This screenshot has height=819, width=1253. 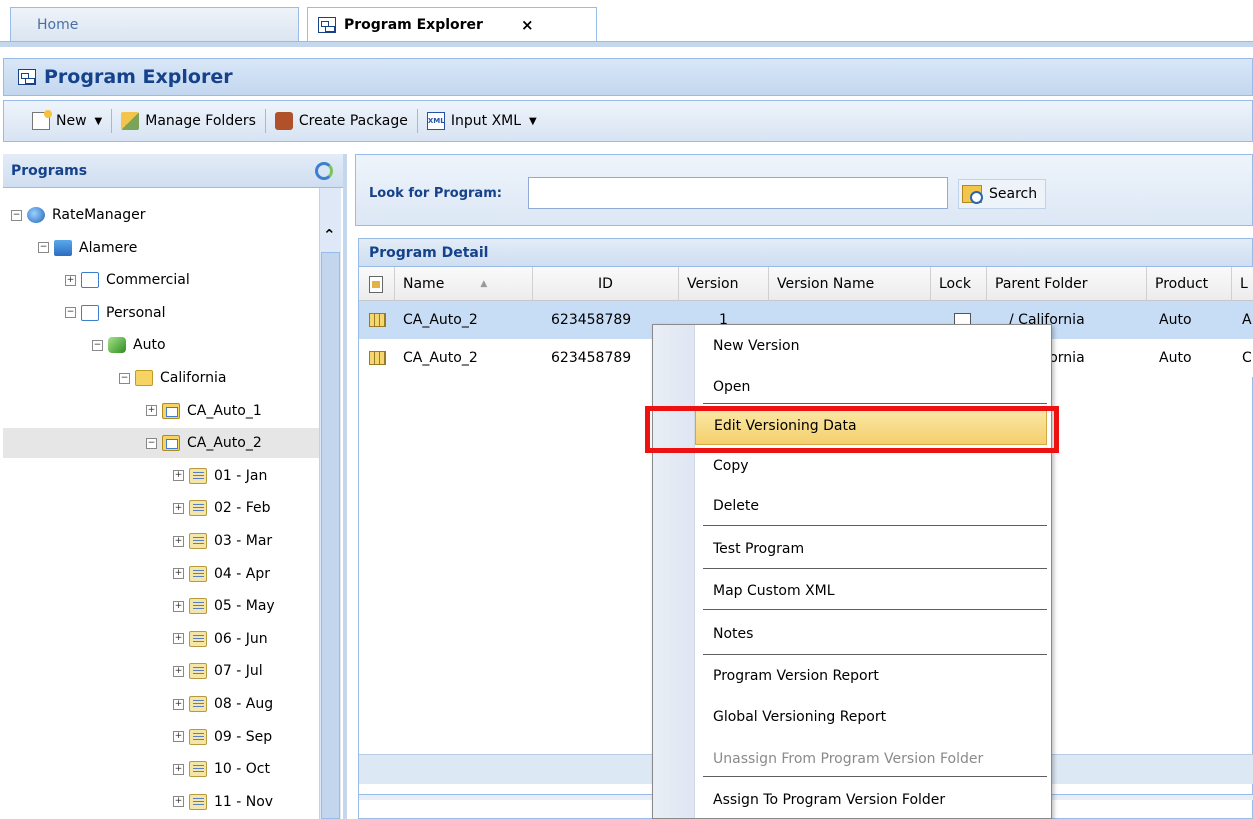 I want to click on program-icon, so click(x=171, y=410).